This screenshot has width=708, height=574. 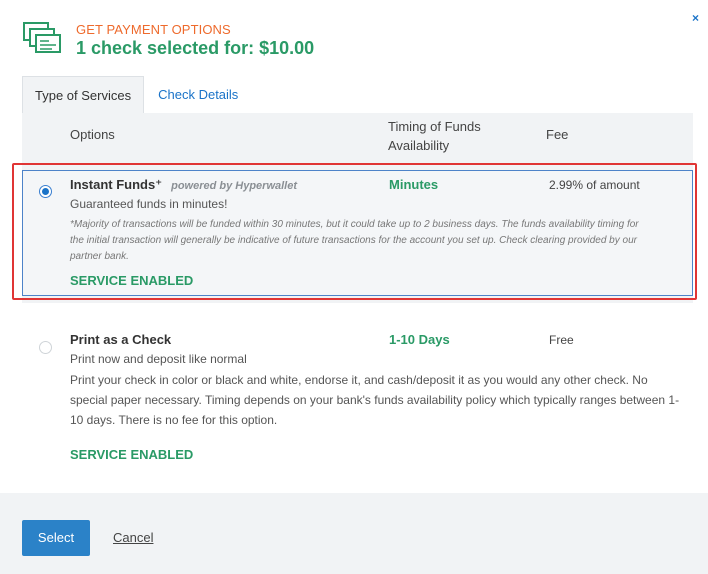 What do you see at coordinates (132, 454) in the screenshot?
I see `option-print-as-check-status: SERVICE ENABLED` at bounding box center [132, 454].